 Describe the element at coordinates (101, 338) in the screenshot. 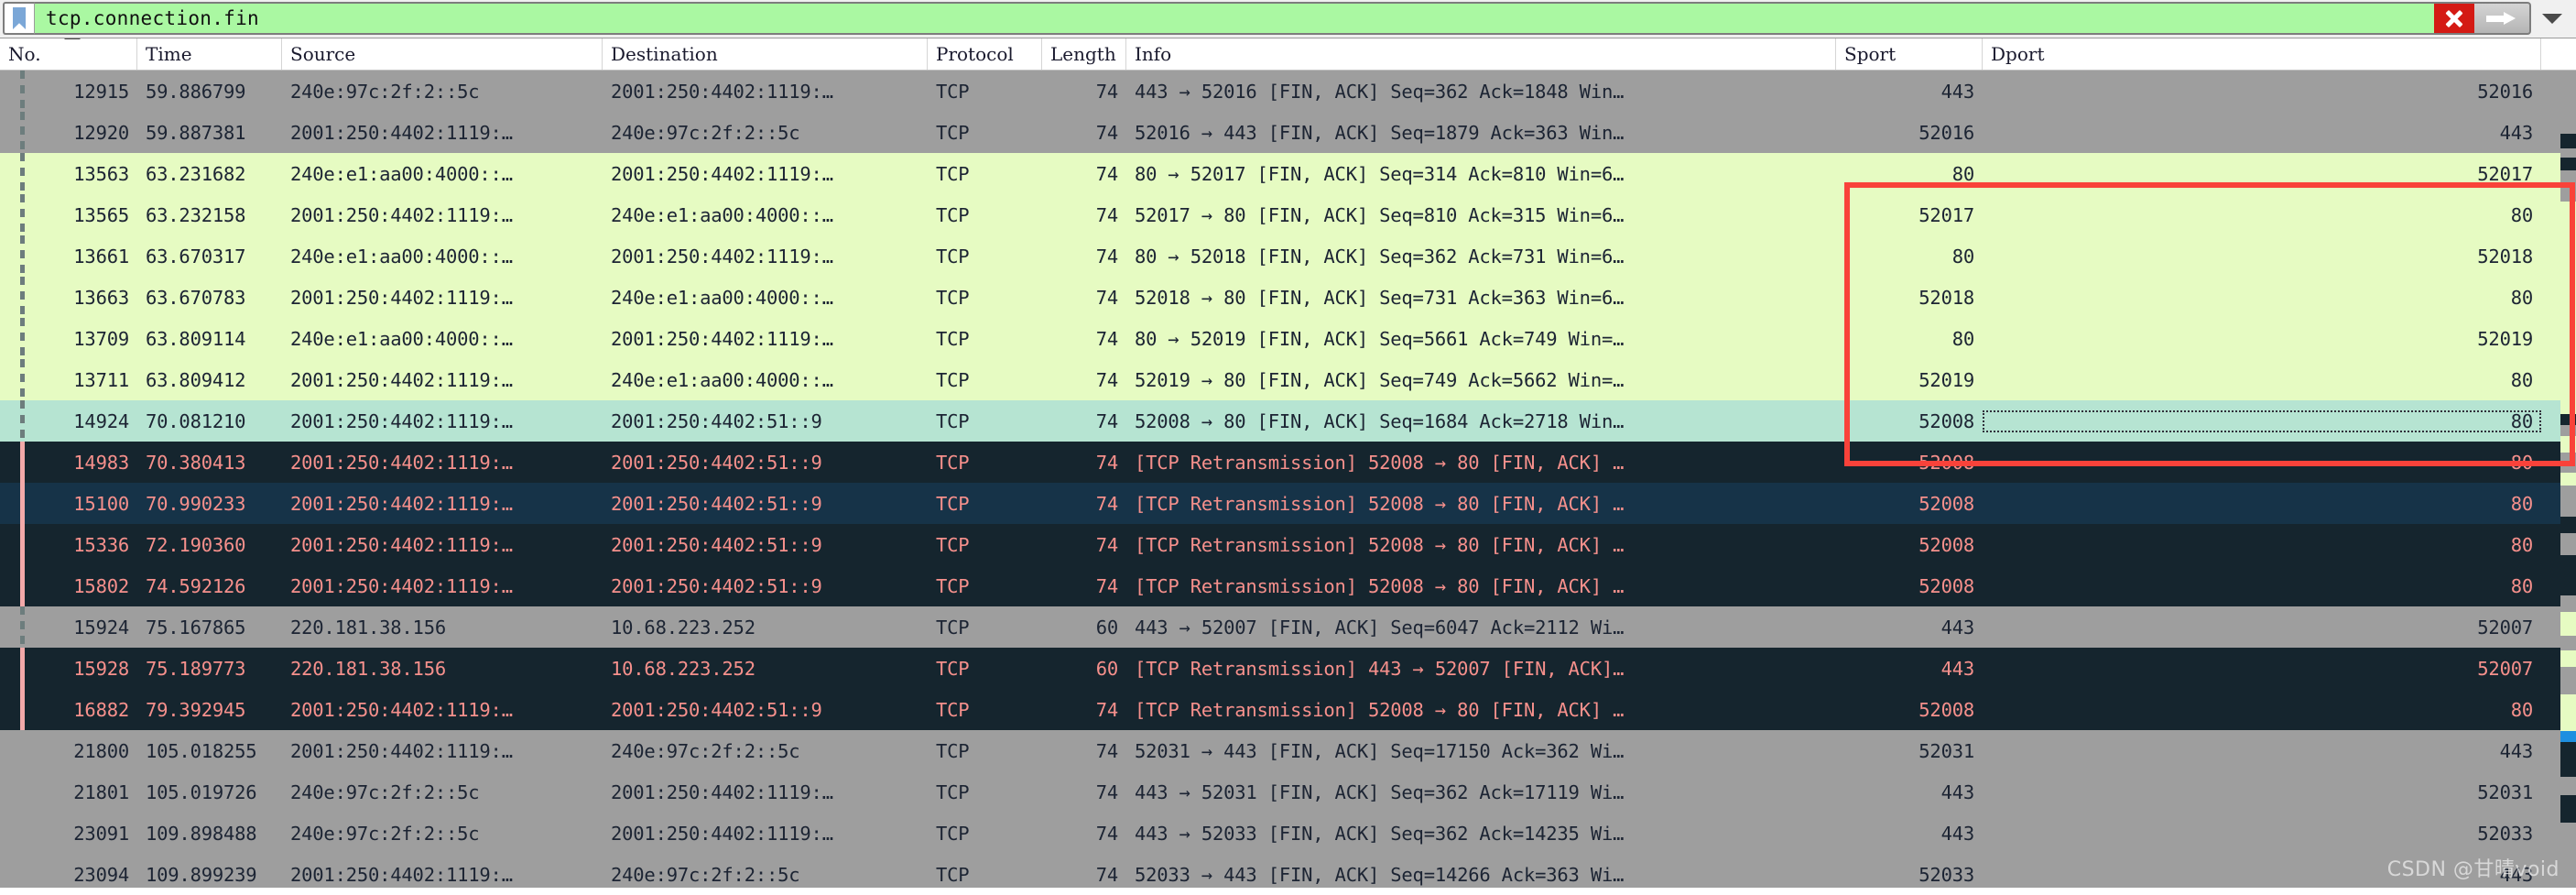

I see `packet-no: 13709` at that location.